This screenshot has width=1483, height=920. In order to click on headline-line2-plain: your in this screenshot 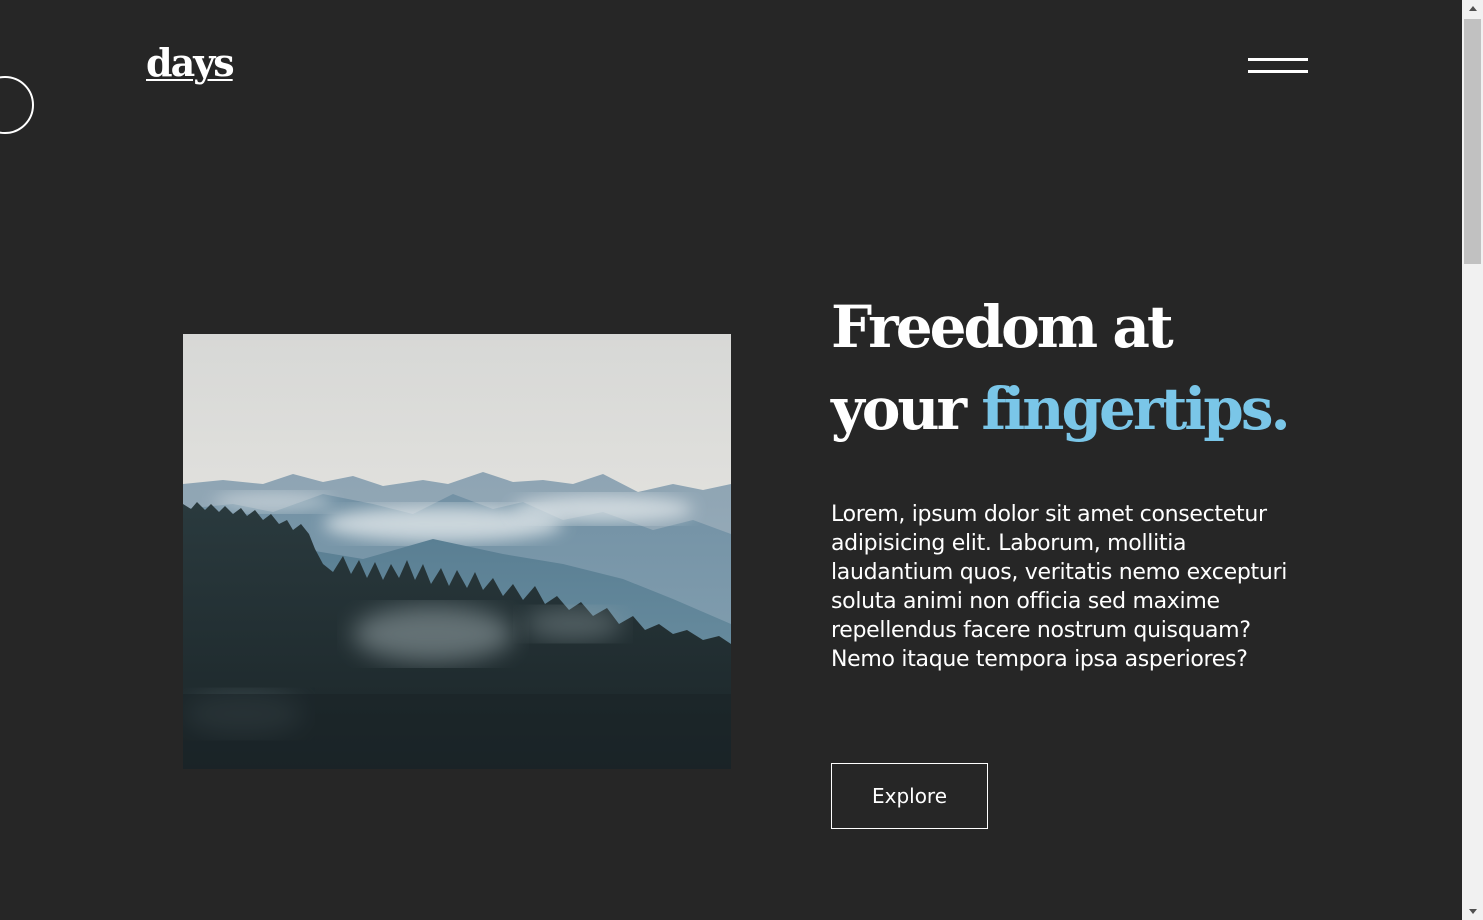, I will do `click(906, 409)`.